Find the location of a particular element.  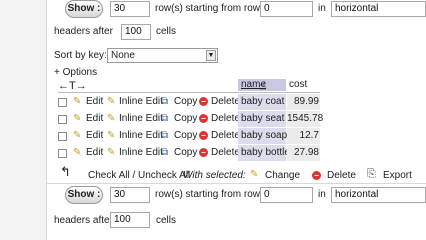

divider is located at coordinates (236, 183).